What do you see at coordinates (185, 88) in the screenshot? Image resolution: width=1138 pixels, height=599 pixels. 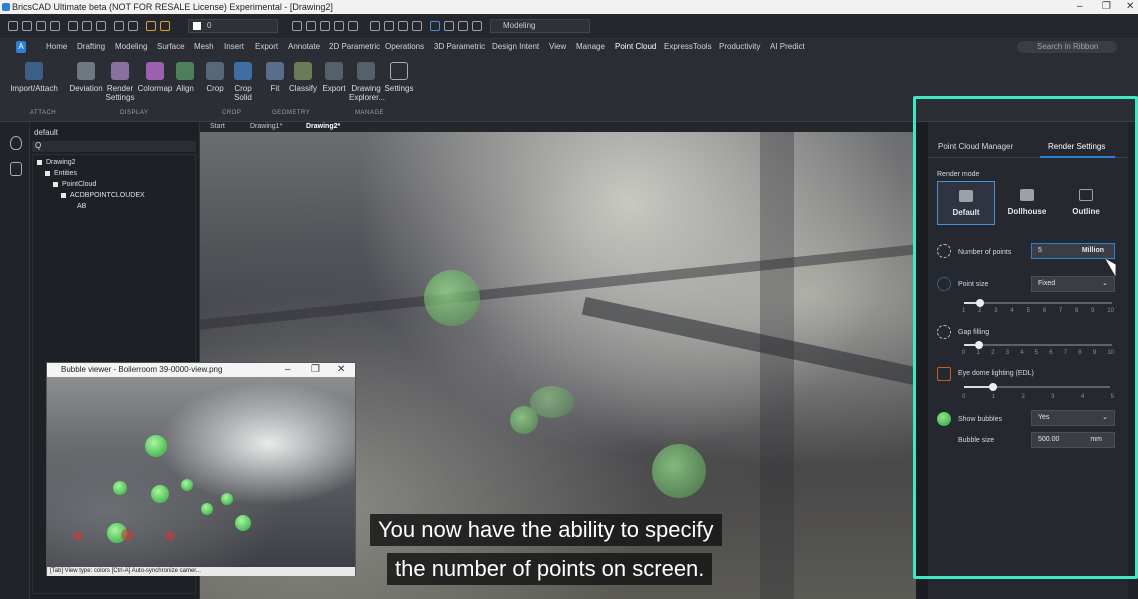 I see `button-label: Align` at bounding box center [185, 88].